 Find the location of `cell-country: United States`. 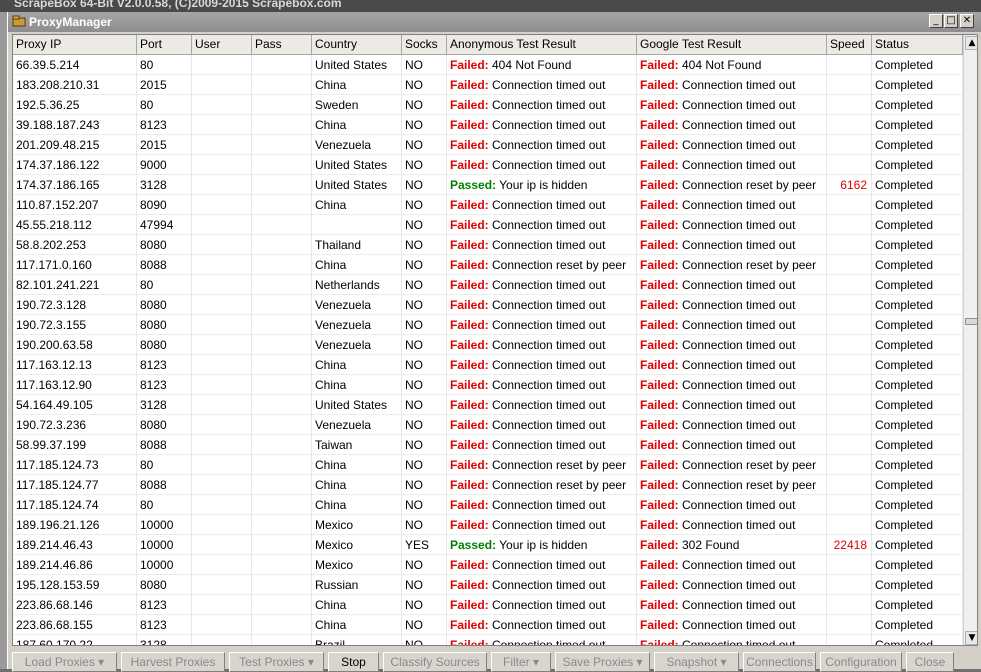

cell-country: United States is located at coordinates (357, 165).